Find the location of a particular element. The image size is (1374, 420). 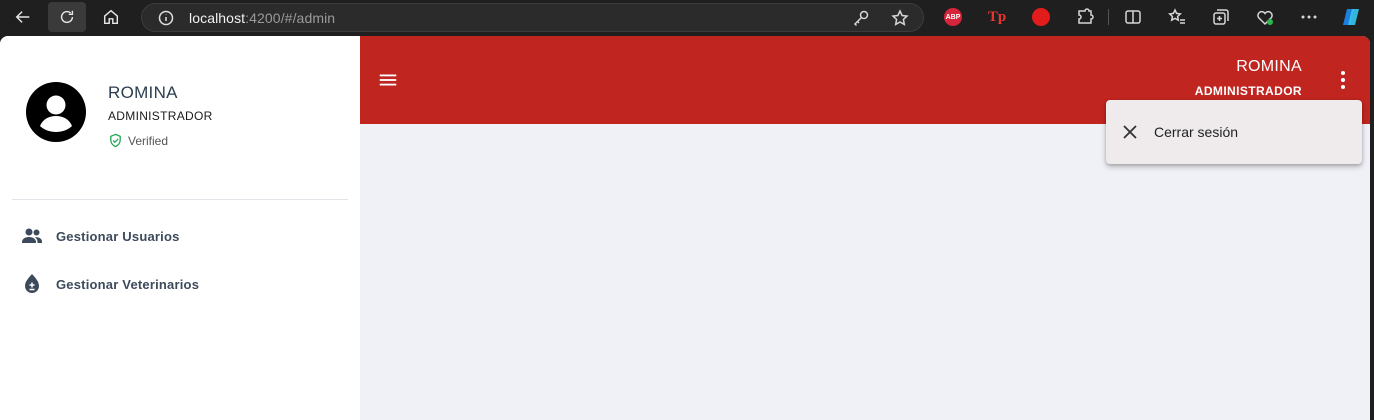

url-host: localhost is located at coordinates (217, 18).